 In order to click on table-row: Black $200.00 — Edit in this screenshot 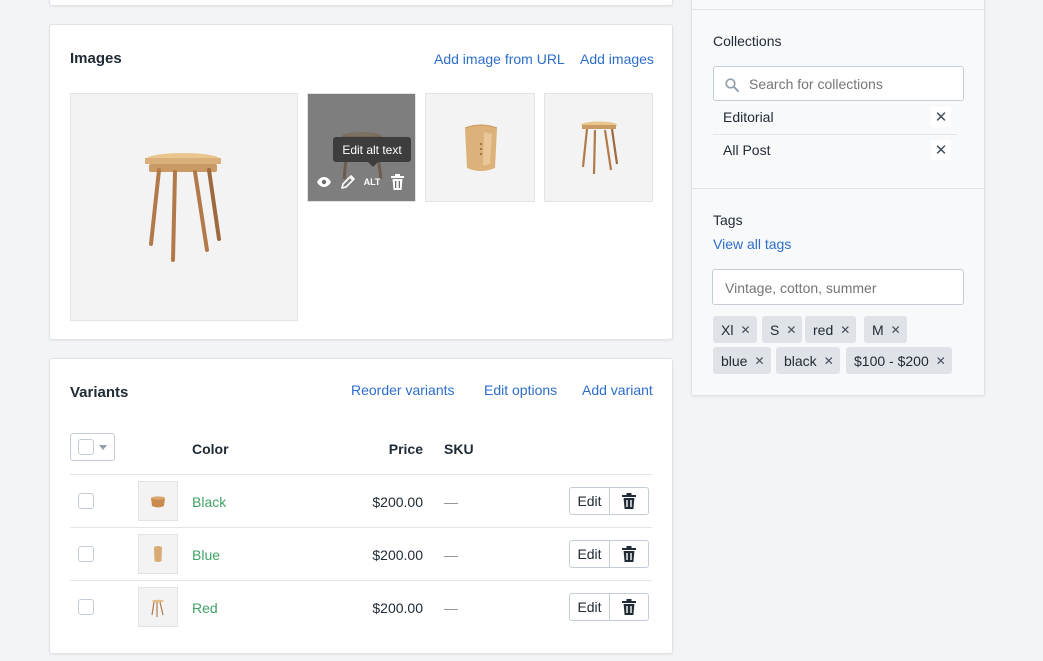, I will do `click(361, 501)`.